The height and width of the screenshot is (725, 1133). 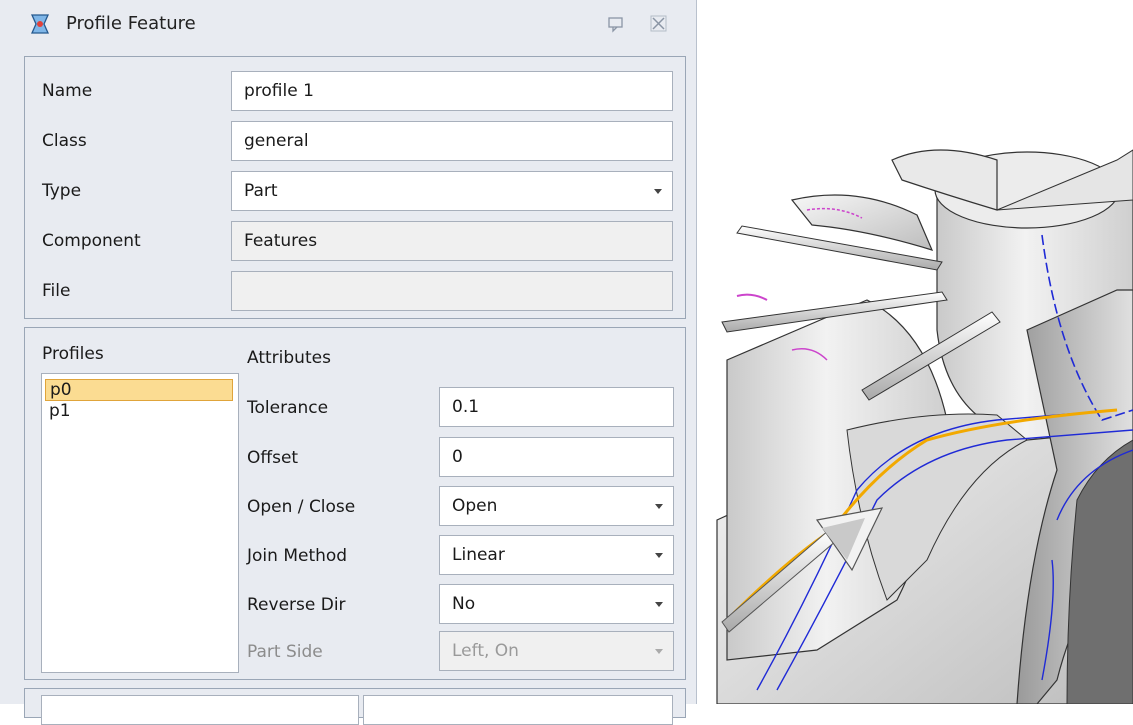 What do you see at coordinates (139, 390) in the screenshot?
I see `list-item: p0` at bounding box center [139, 390].